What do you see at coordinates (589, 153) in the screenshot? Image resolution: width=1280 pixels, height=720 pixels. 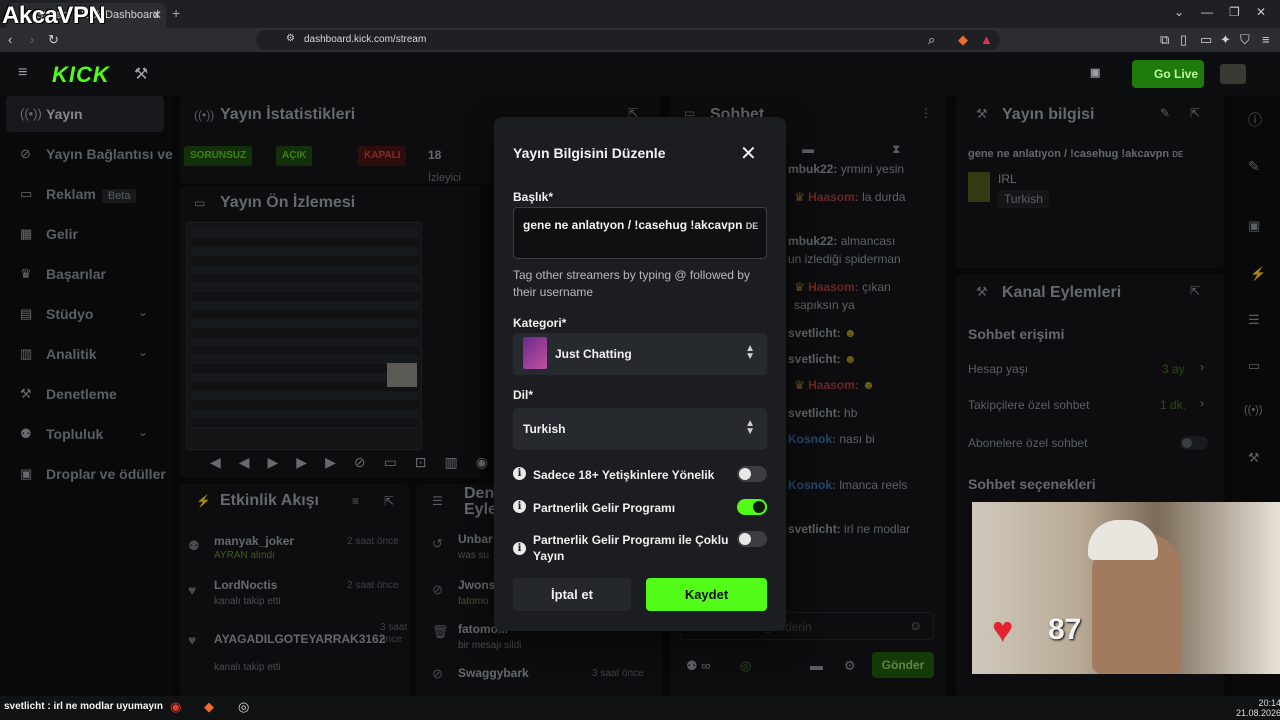 I see `modal-title: Yayın Bilgisini Düzenle` at bounding box center [589, 153].